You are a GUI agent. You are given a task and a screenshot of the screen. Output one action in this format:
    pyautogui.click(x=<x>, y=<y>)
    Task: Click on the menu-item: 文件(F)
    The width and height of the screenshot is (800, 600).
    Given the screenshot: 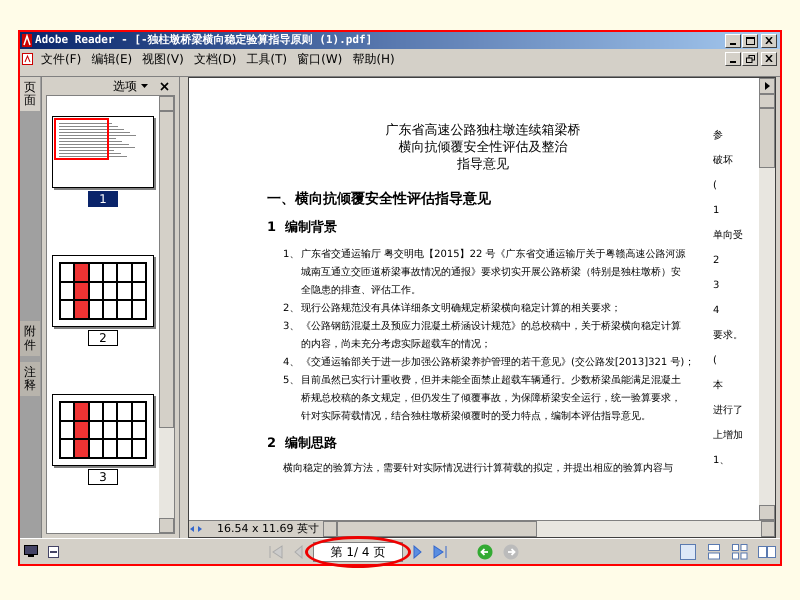 What is the action you would take?
    pyautogui.click(x=61, y=59)
    